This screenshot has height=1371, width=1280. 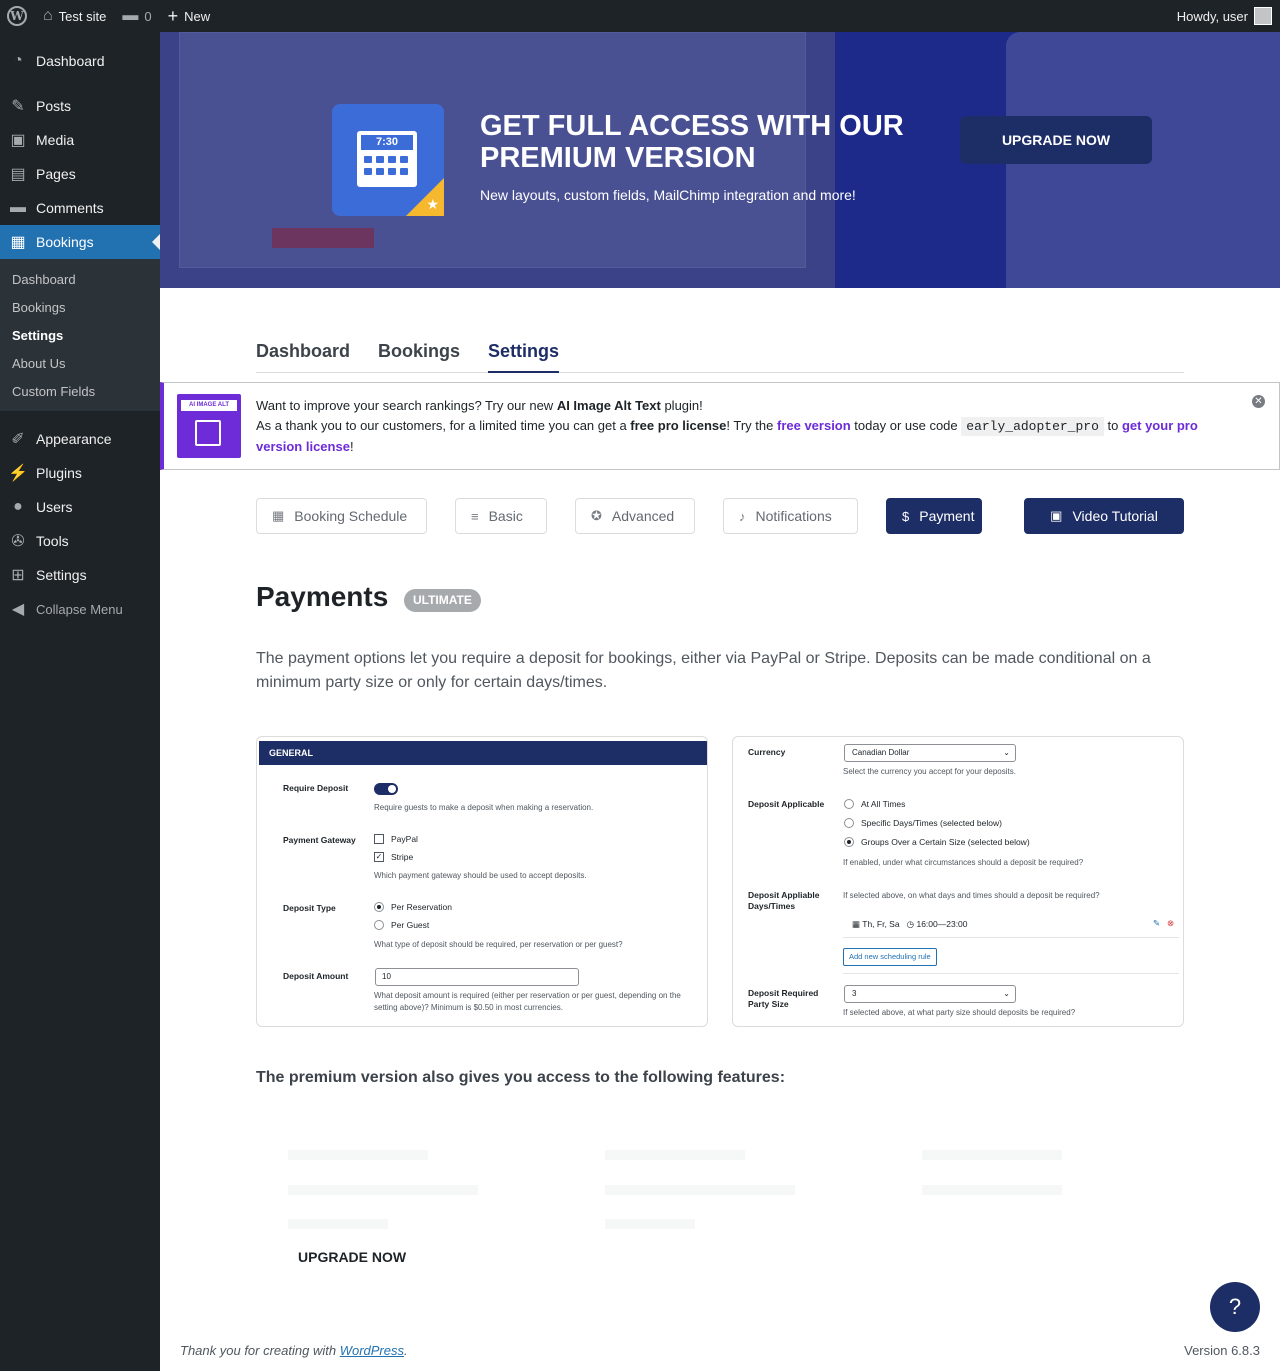 What do you see at coordinates (596, 515) in the screenshot?
I see `award-icon: ✪` at bounding box center [596, 515].